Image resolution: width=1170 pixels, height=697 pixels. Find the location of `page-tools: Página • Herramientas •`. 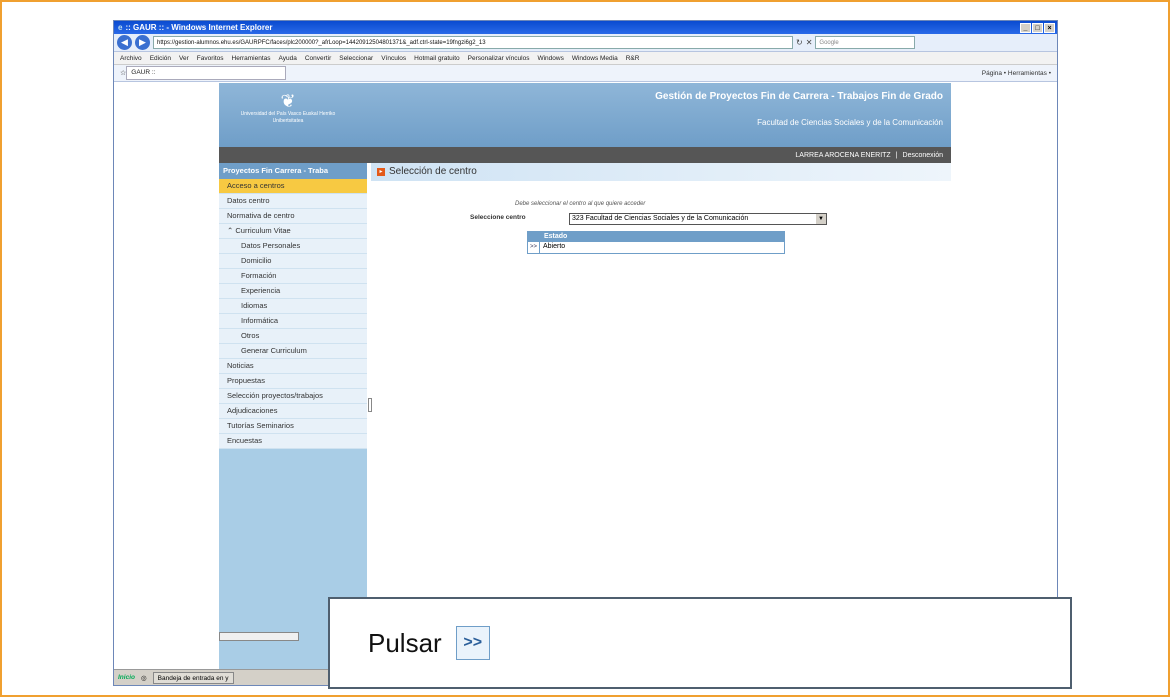

page-tools: Página • Herramientas • is located at coordinates (1019, 73).